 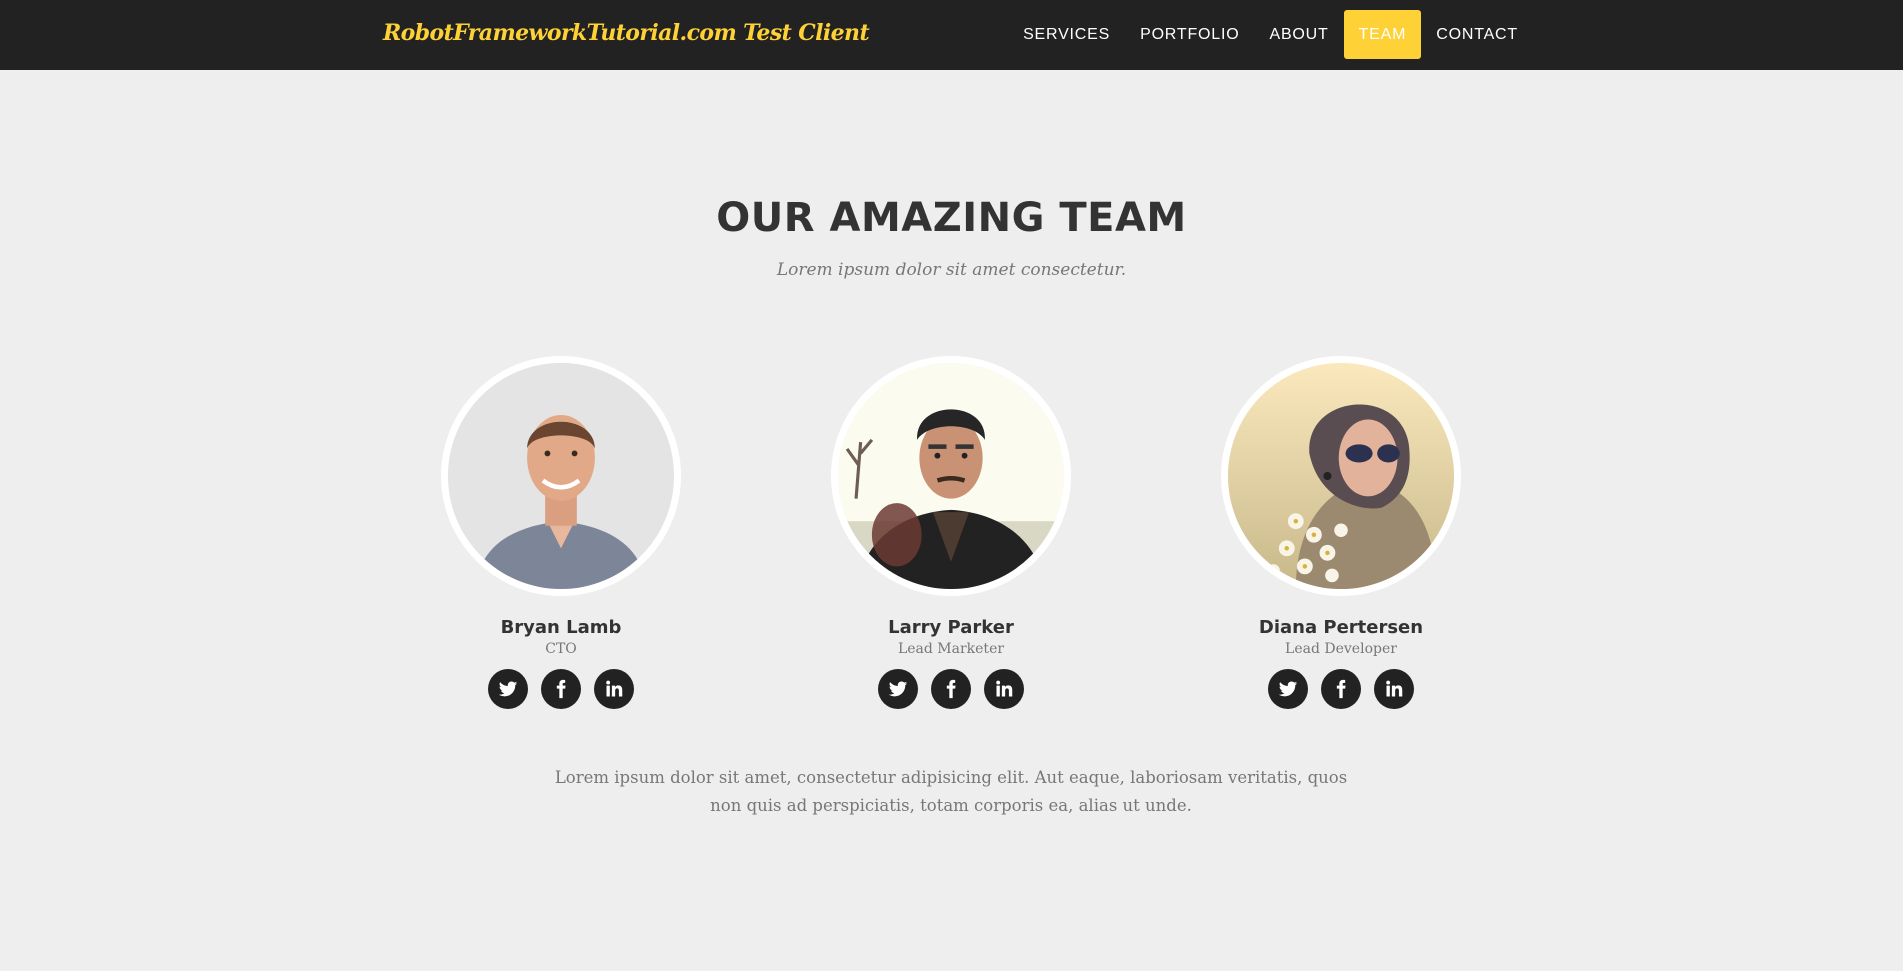 I want to click on member-role: Lead Marketer, so click(x=951, y=649).